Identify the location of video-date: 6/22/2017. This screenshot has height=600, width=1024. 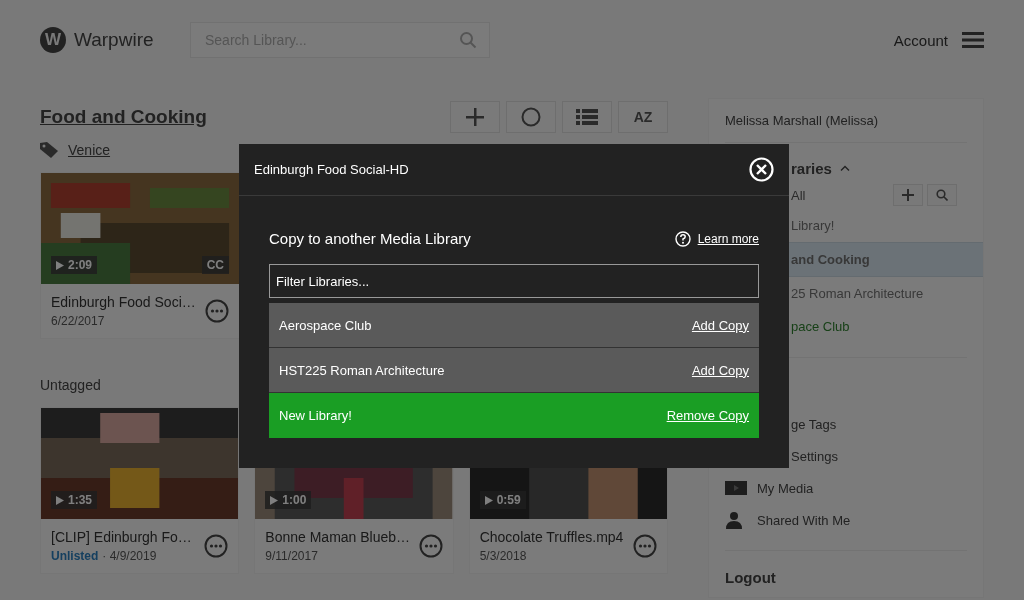
(78, 321).